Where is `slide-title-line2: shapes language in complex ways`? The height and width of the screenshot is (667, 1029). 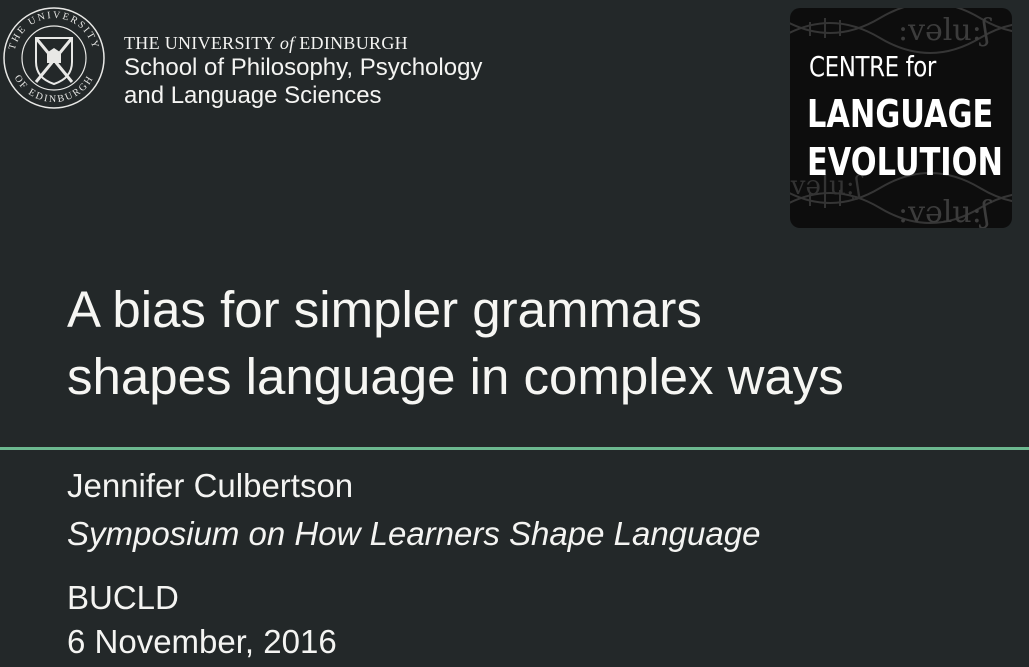 slide-title-line2: shapes language in complex ways is located at coordinates (455, 376).